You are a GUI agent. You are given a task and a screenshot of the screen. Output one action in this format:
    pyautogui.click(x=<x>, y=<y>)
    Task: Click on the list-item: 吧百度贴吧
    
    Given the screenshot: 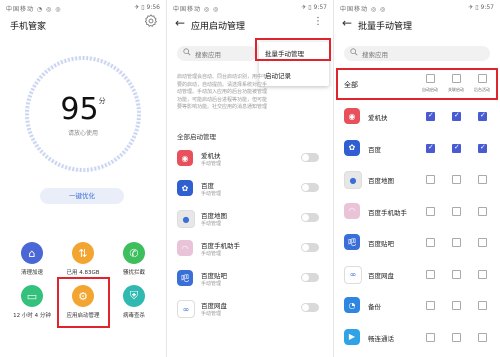 What is the action you would take?
    pyautogui.click(x=417, y=244)
    